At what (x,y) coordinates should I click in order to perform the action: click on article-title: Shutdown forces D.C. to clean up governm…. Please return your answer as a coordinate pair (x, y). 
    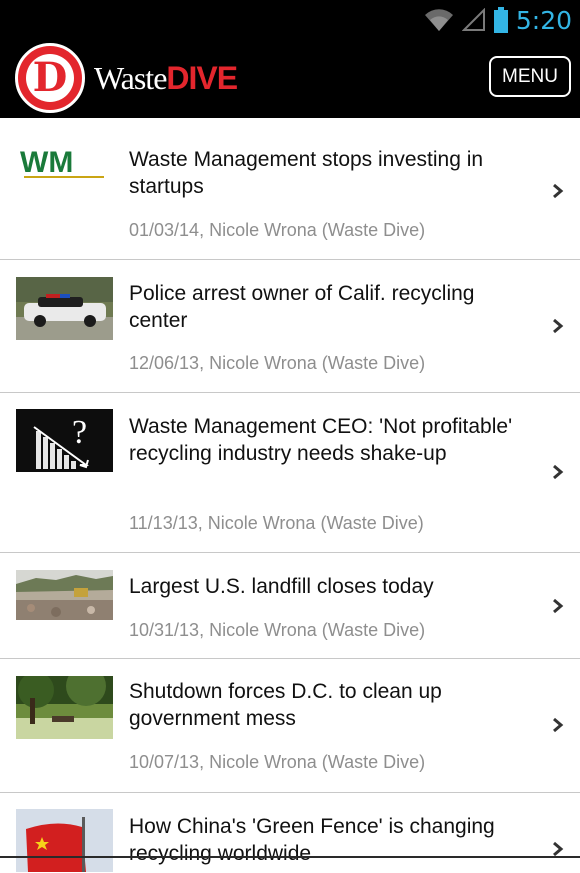
    Looking at the image, I should click on (285, 705).